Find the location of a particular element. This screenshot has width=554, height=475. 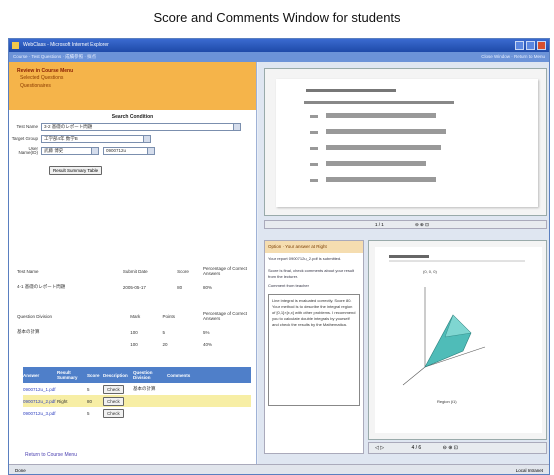

close-icon is located at coordinates (541, 45).